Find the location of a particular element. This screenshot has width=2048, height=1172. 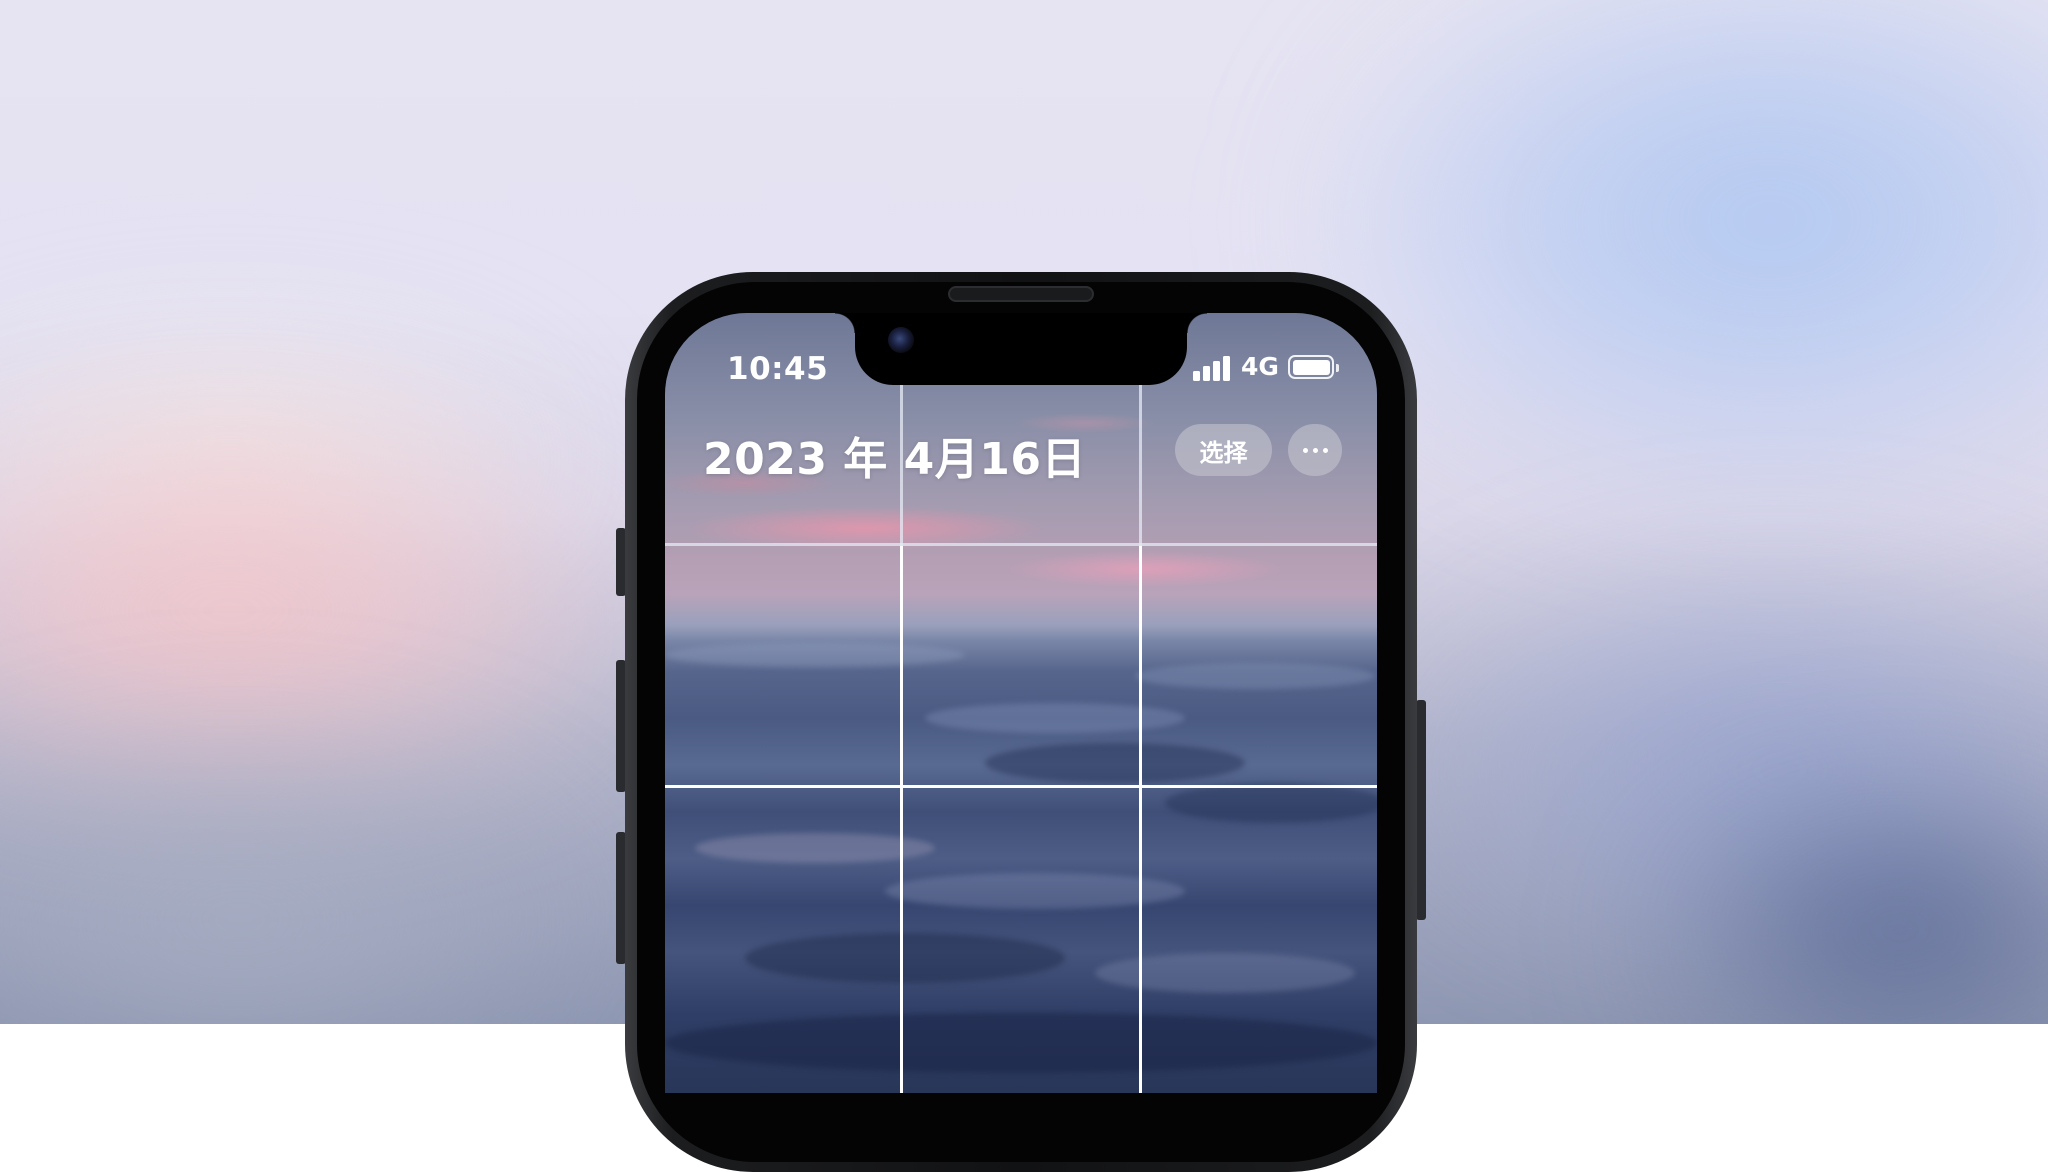

battery-level is located at coordinates (1311, 367).